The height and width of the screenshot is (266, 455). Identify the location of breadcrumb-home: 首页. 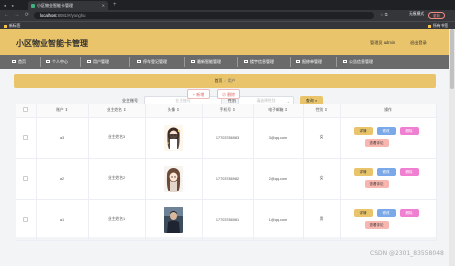
(218, 80).